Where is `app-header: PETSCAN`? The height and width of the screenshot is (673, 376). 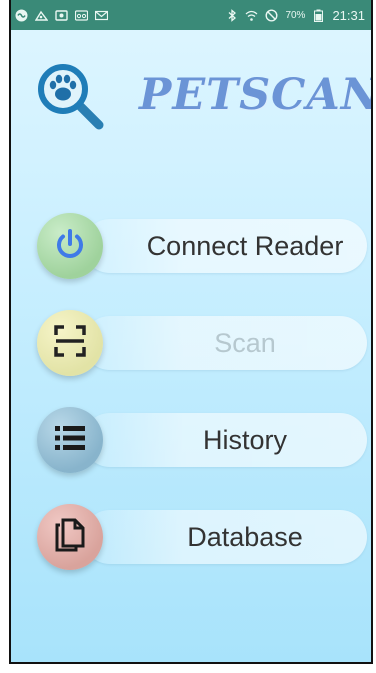 app-header: PETSCAN is located at coordinates (191, 95).